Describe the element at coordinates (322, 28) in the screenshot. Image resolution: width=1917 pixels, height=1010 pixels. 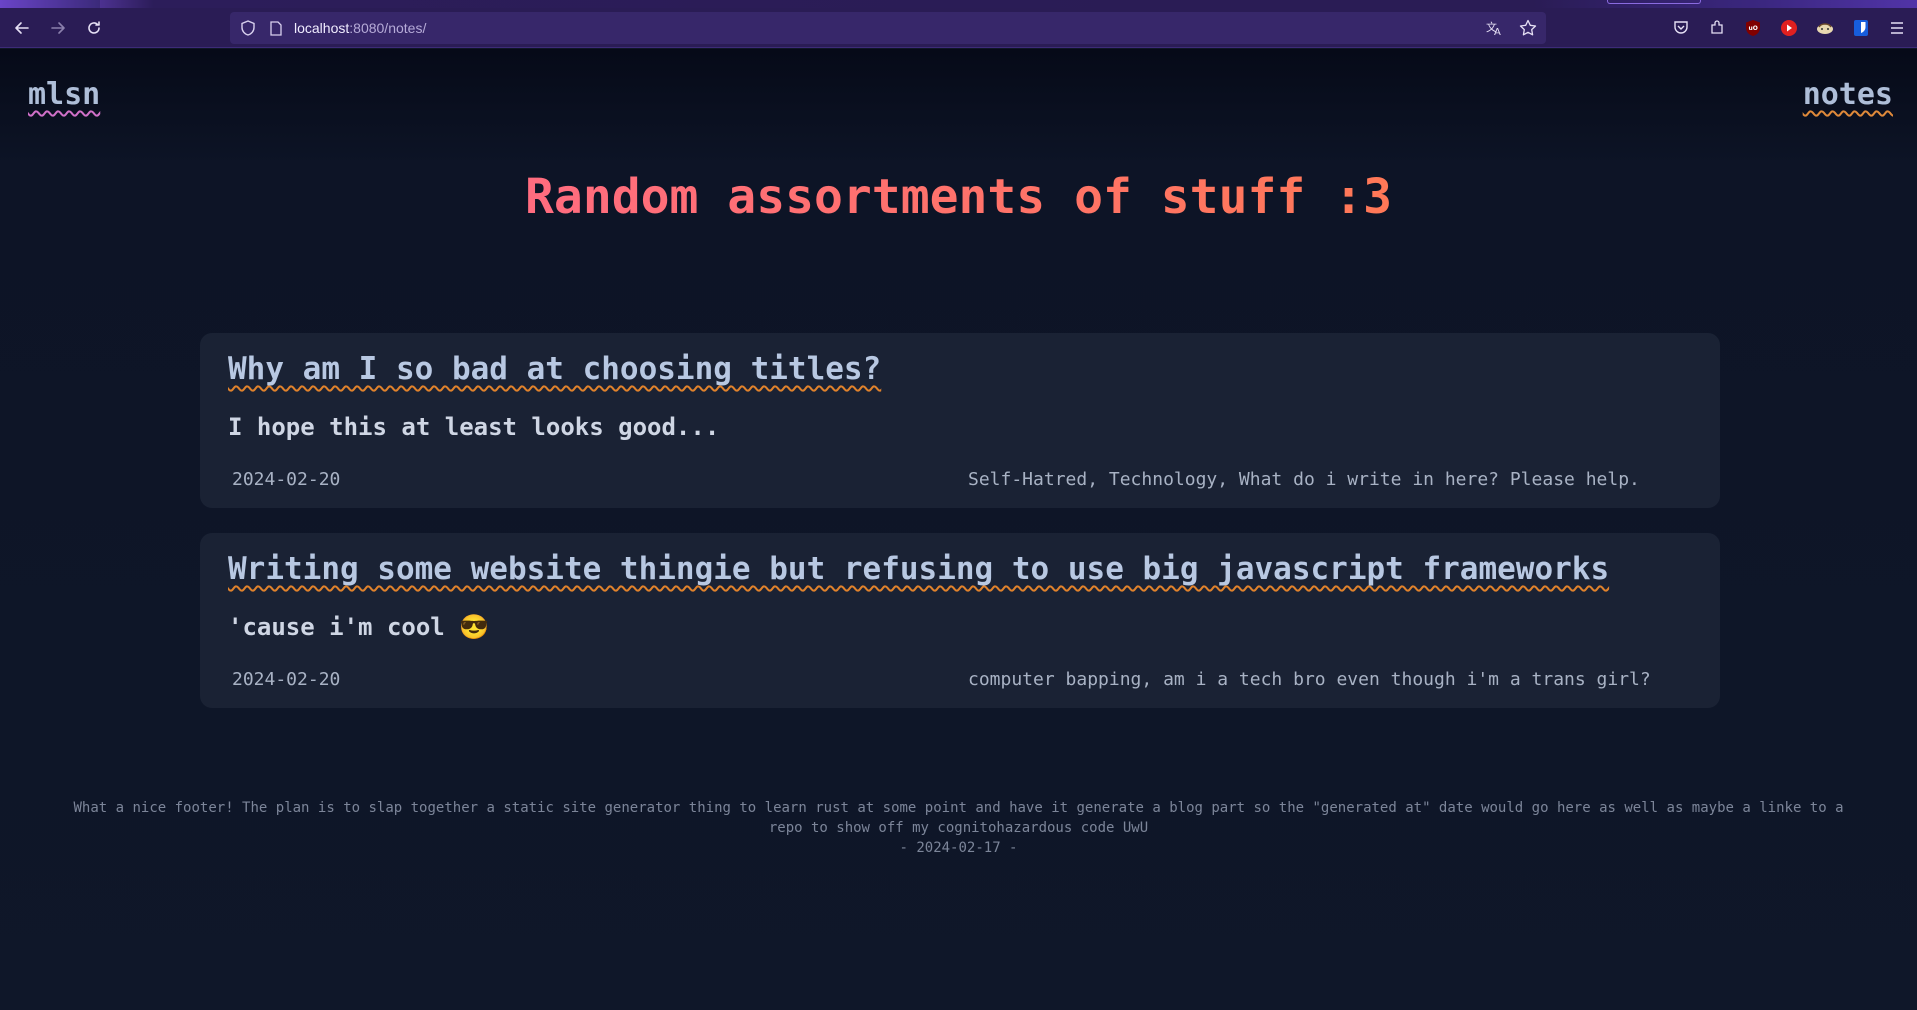
I see `url-host: localhost` at that location.